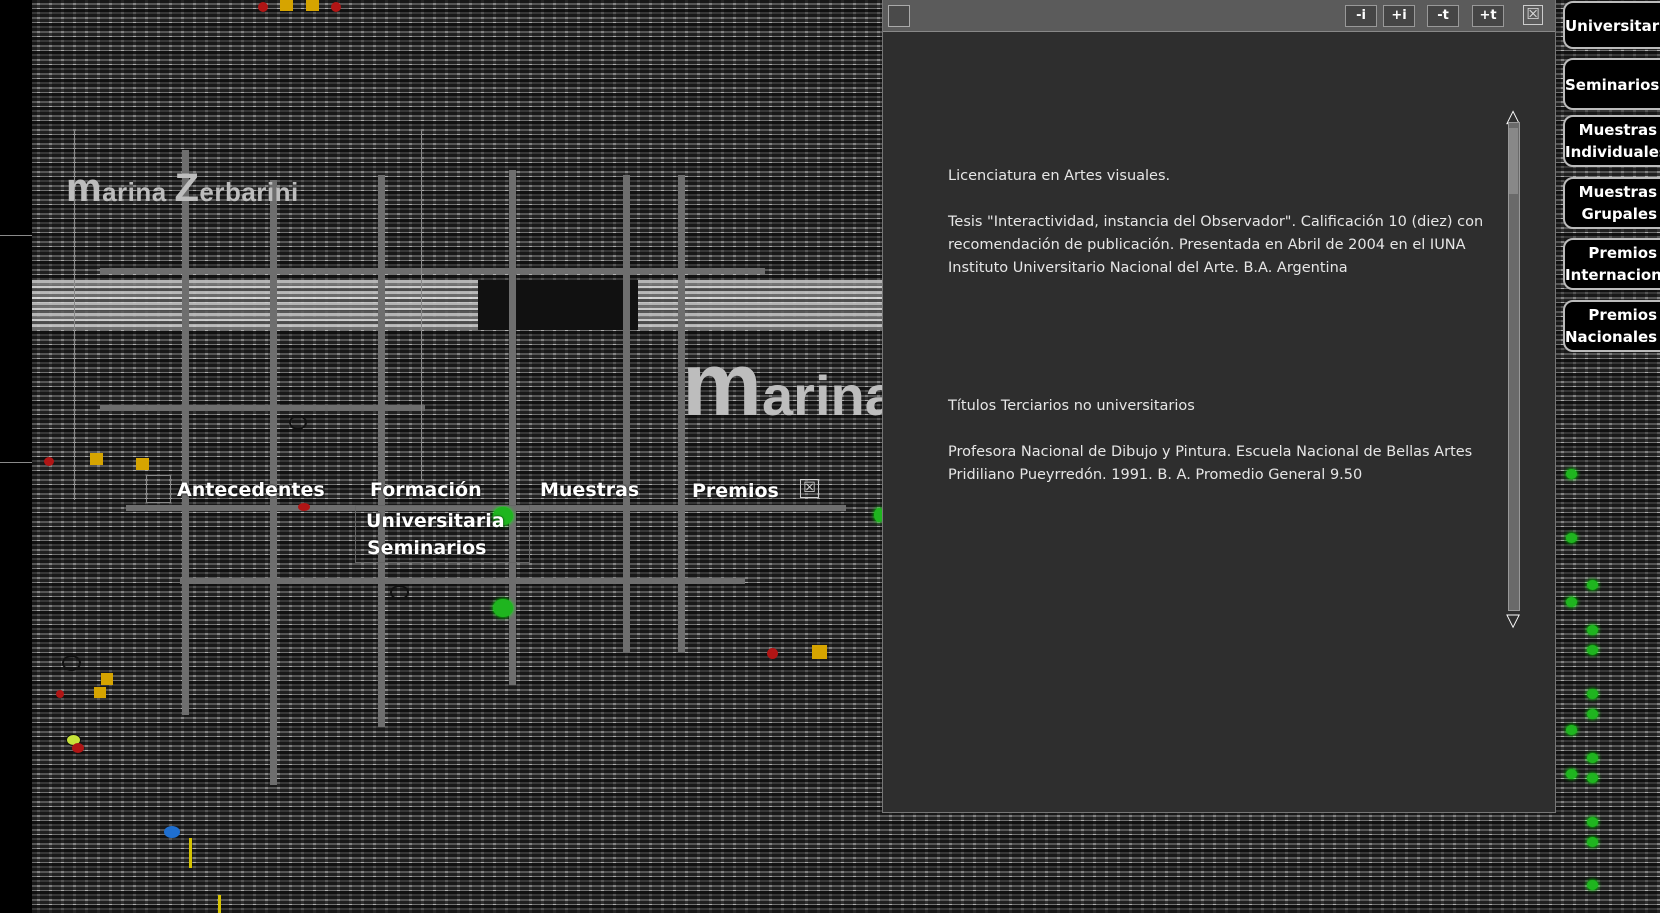  Describe the element at coordinates (809, 488) in the screenshot. I see `nav-close-icon: ☒` at that location.